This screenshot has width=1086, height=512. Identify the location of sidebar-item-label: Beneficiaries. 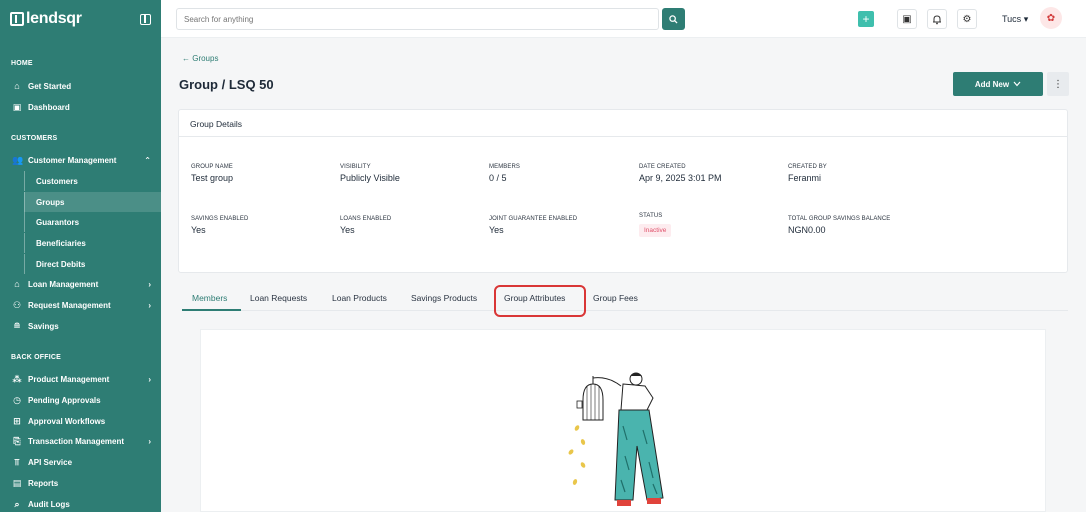
(61, 243).